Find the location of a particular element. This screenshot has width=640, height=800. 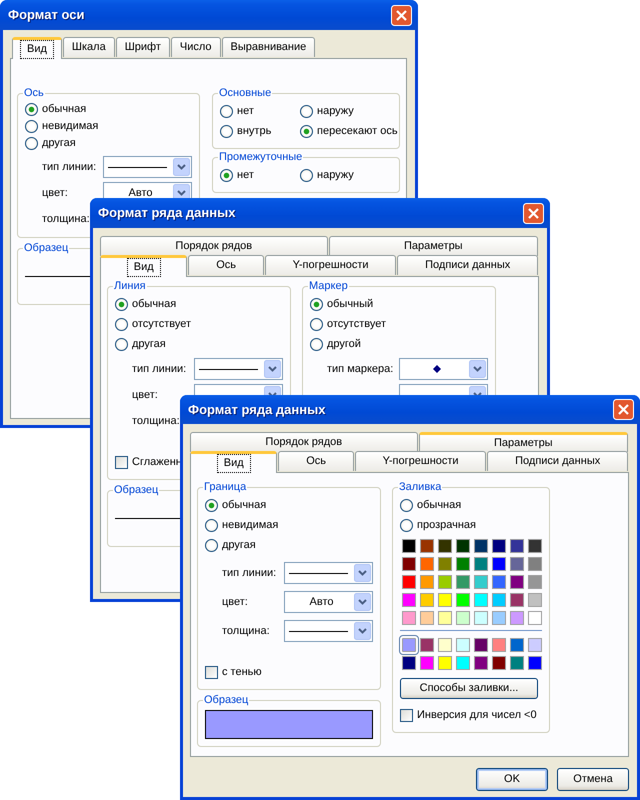

window-title: Формат оси is located at coordinates (46, 15).